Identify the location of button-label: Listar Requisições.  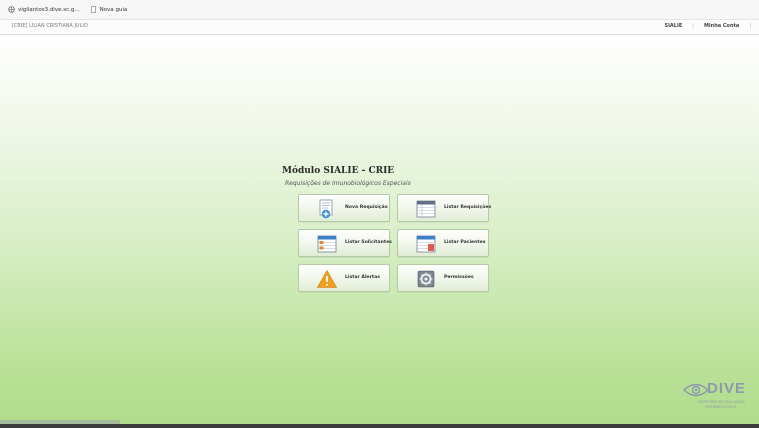
(468, 207).